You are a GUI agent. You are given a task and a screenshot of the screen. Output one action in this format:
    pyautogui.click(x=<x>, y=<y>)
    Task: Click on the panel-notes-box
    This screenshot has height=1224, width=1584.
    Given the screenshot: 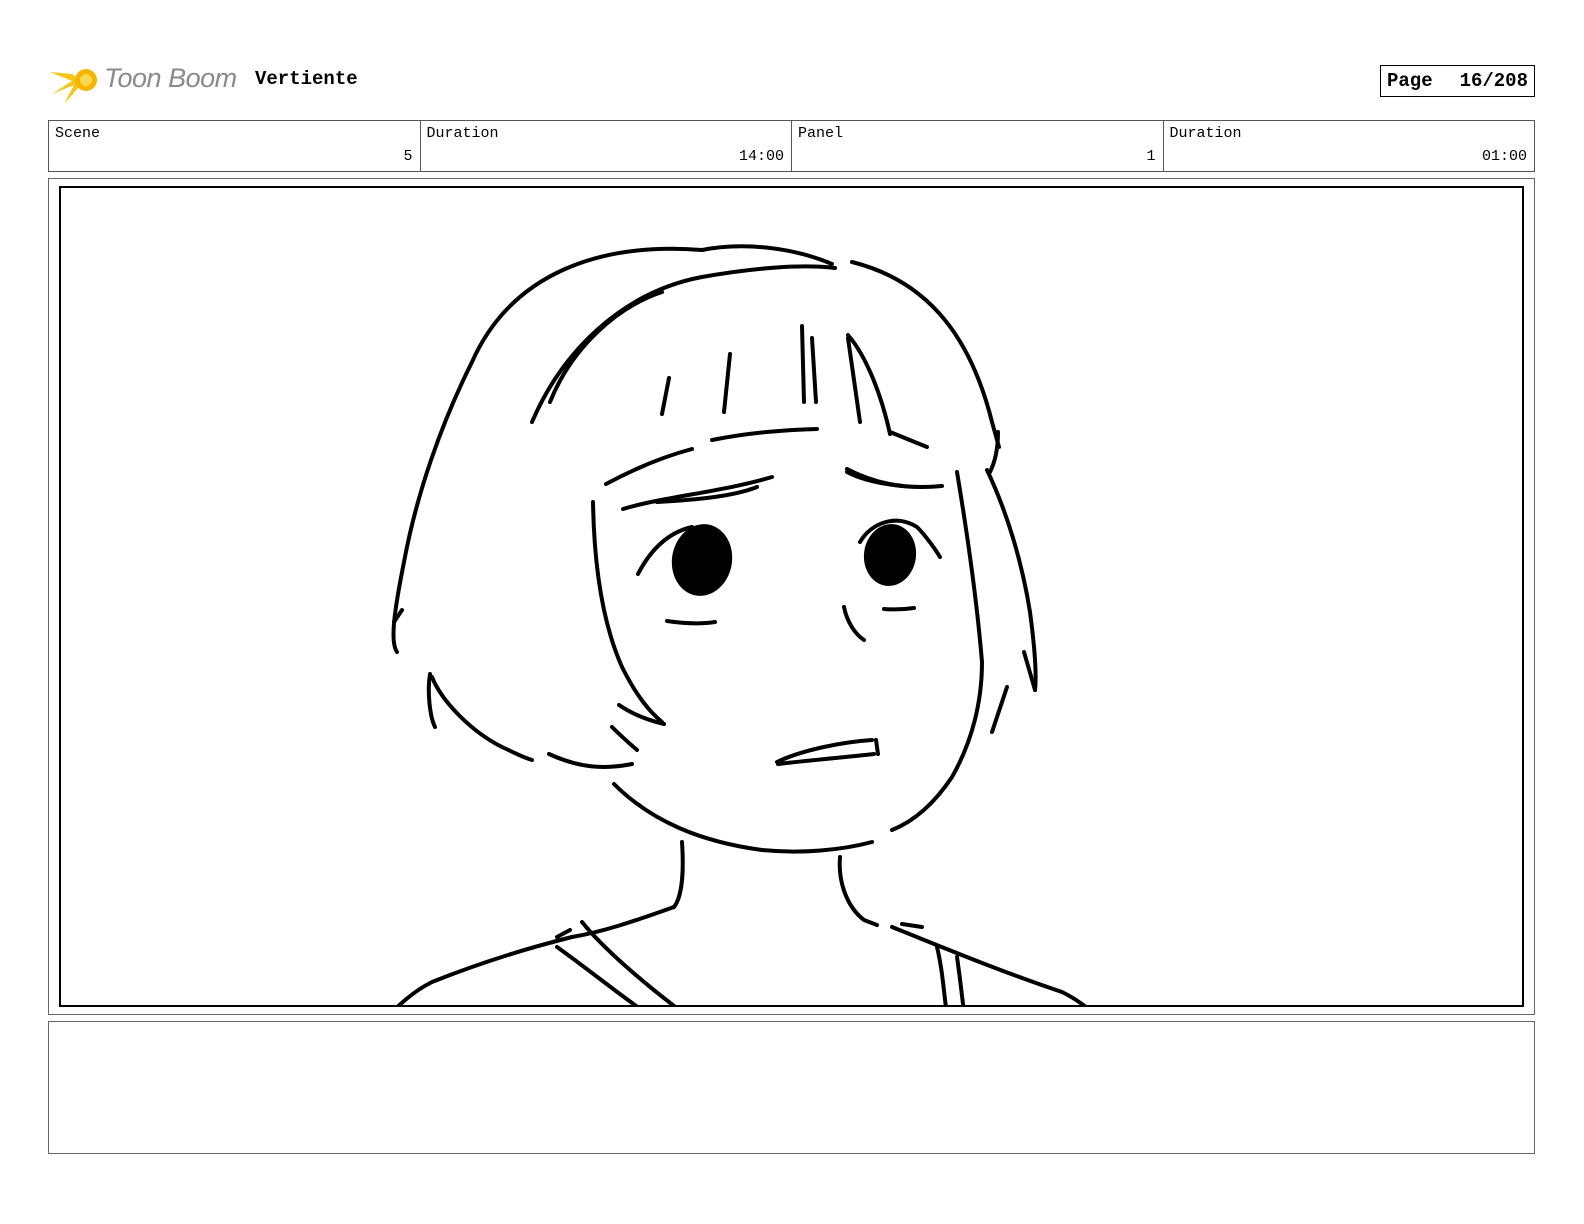 What is the action you would take?
    pyautogui.click(x=791, y=1087)
    